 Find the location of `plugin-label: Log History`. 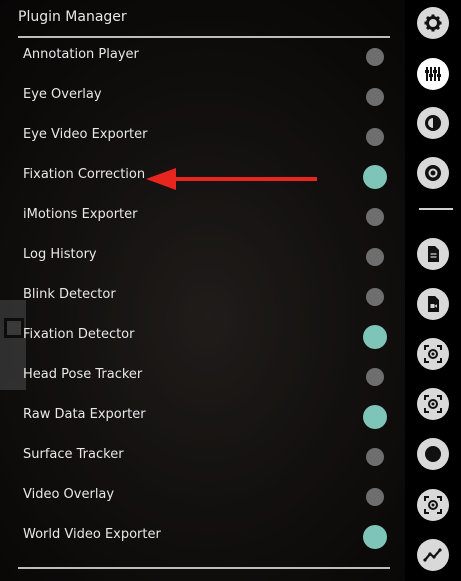

plugin-label: Log History is located at coordinates (60, 254).